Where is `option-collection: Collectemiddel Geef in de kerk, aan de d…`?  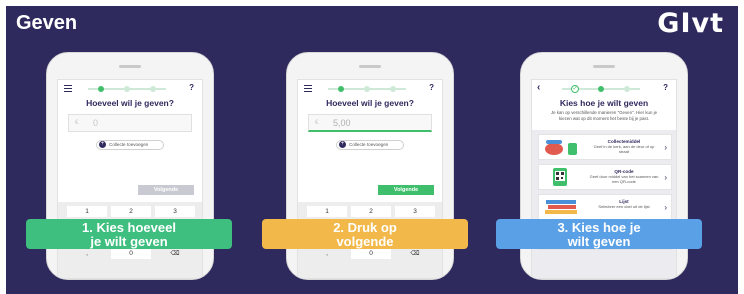 option-collection: Collectemiddel Geef in de kerk, aan de d… is located at coordinates (605, 147).